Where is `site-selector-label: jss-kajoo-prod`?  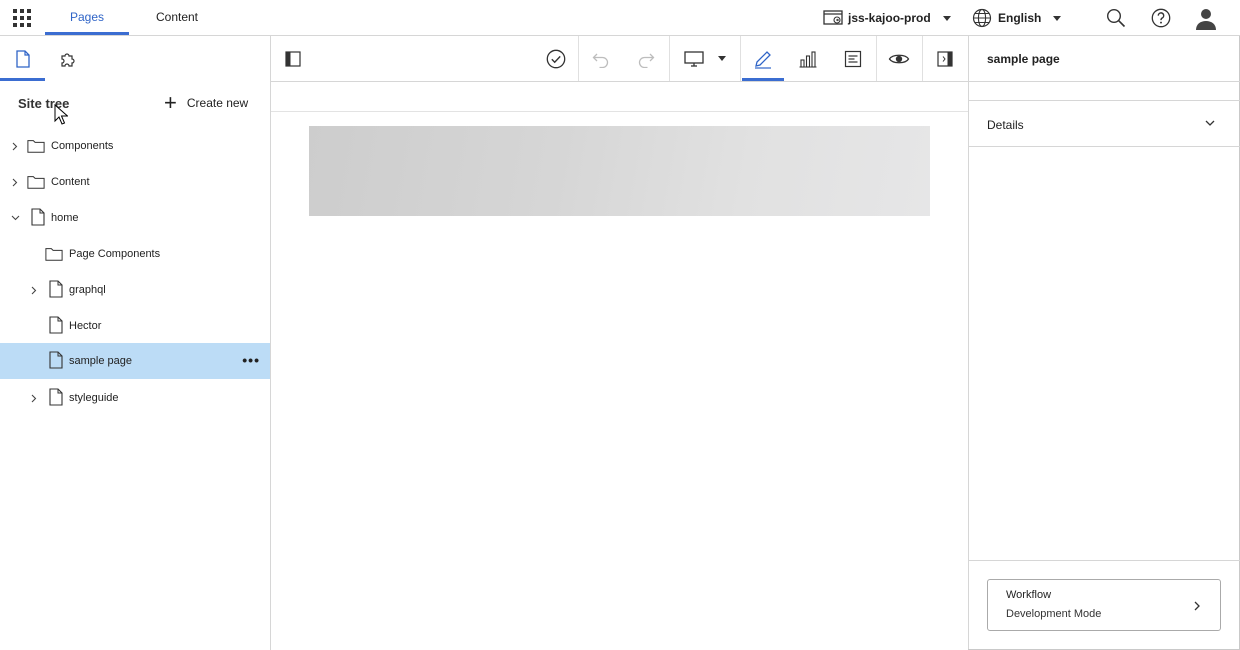
site-selector-label: jss-kajoo-prod is located at coordinates (889, 18).